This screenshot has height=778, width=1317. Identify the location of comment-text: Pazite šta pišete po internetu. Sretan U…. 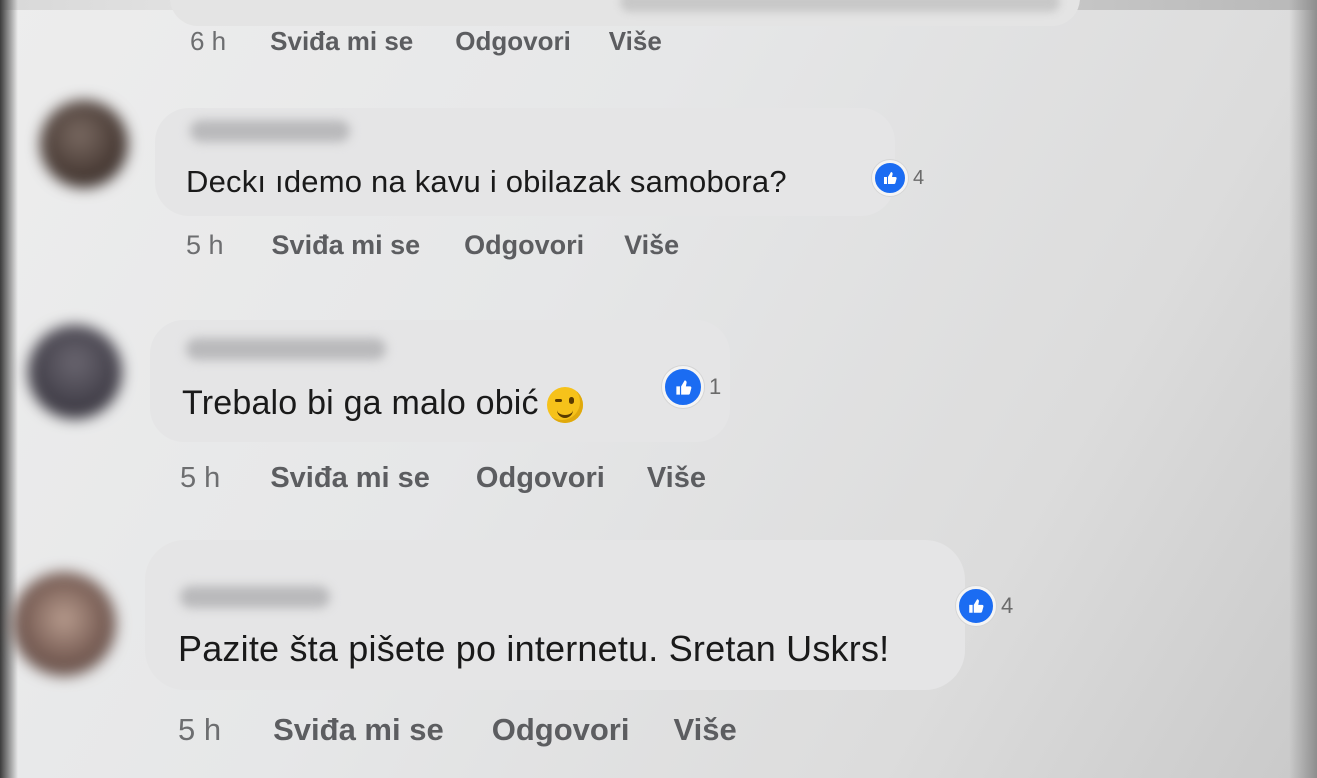
(534, 648).